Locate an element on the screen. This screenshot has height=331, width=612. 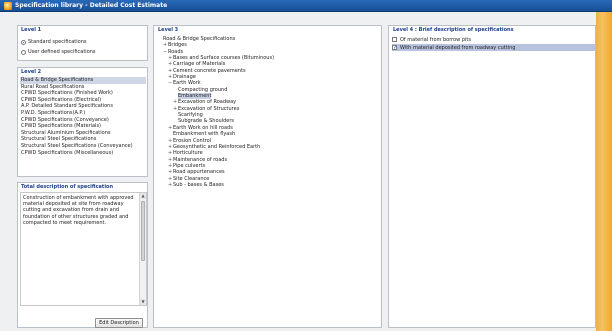
list-item: Rural Road Specifications is located at coordinates (83, 87).